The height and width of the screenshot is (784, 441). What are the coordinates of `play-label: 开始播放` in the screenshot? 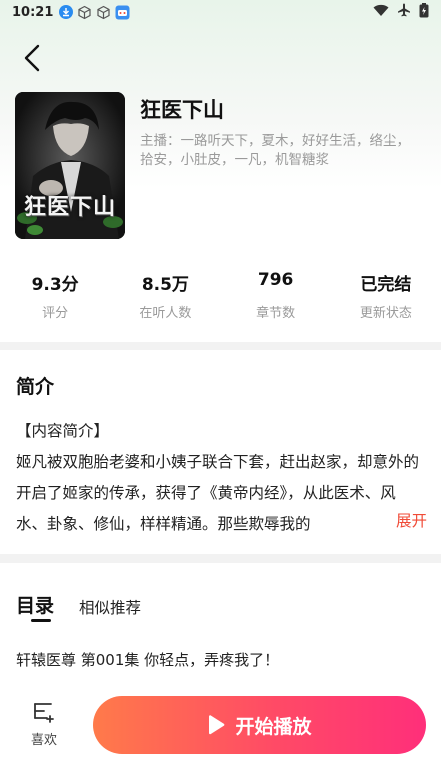 It's located at (273, 726).